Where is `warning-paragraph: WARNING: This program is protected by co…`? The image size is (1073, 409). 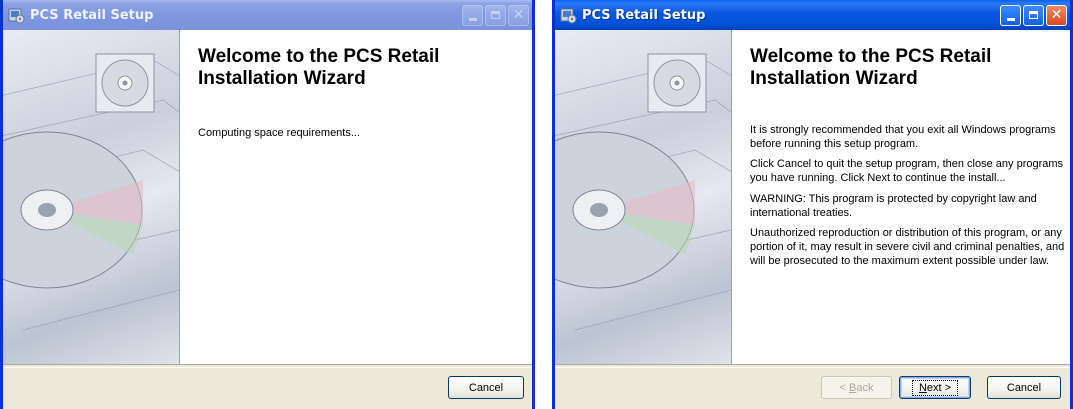 warning-paragraph: WARNING: This program is protected by co… is located at coordinates (893, 206).